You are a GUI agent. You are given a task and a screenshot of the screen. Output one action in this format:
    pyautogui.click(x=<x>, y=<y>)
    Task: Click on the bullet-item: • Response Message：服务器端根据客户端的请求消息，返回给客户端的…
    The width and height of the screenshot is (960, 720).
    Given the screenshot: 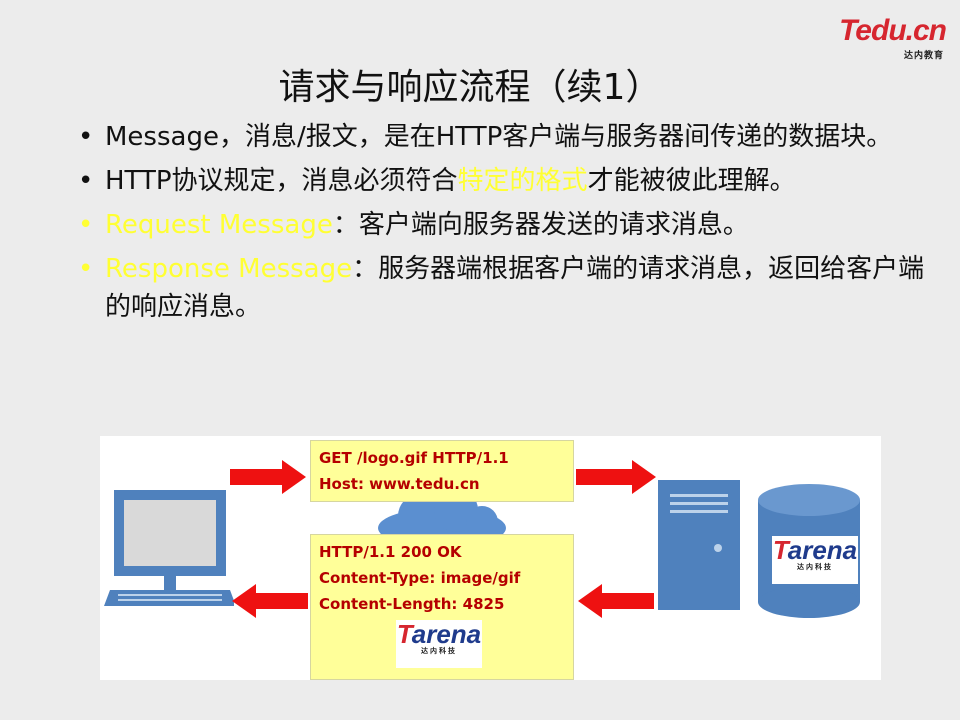 What is the action you would take?
    pyautogui.click(x=513, y=288)
    